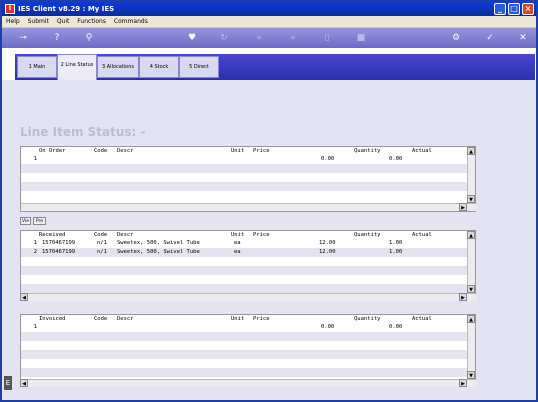  Describe the element at coordinates (118, 67) in the screenshot. I see `tab-allocations: 3 Allocations` at that location.